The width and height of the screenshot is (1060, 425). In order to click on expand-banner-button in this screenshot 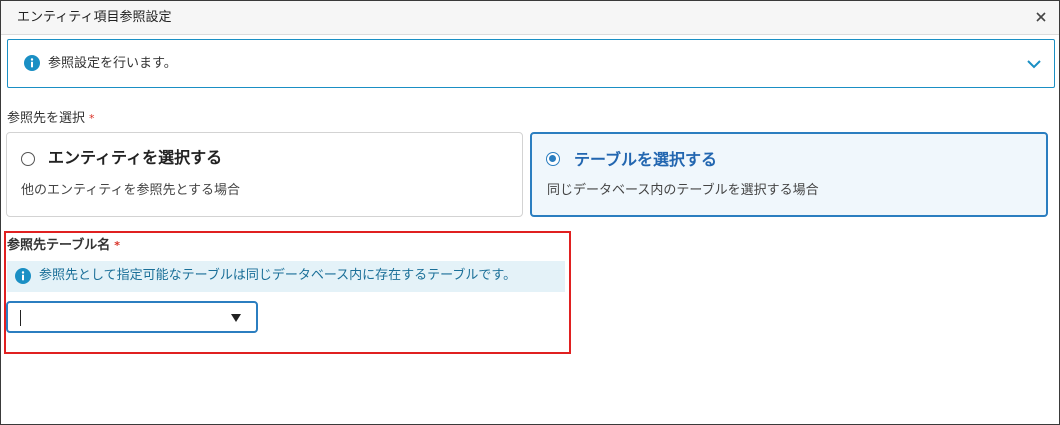, I will do `click(1034, 64)`.